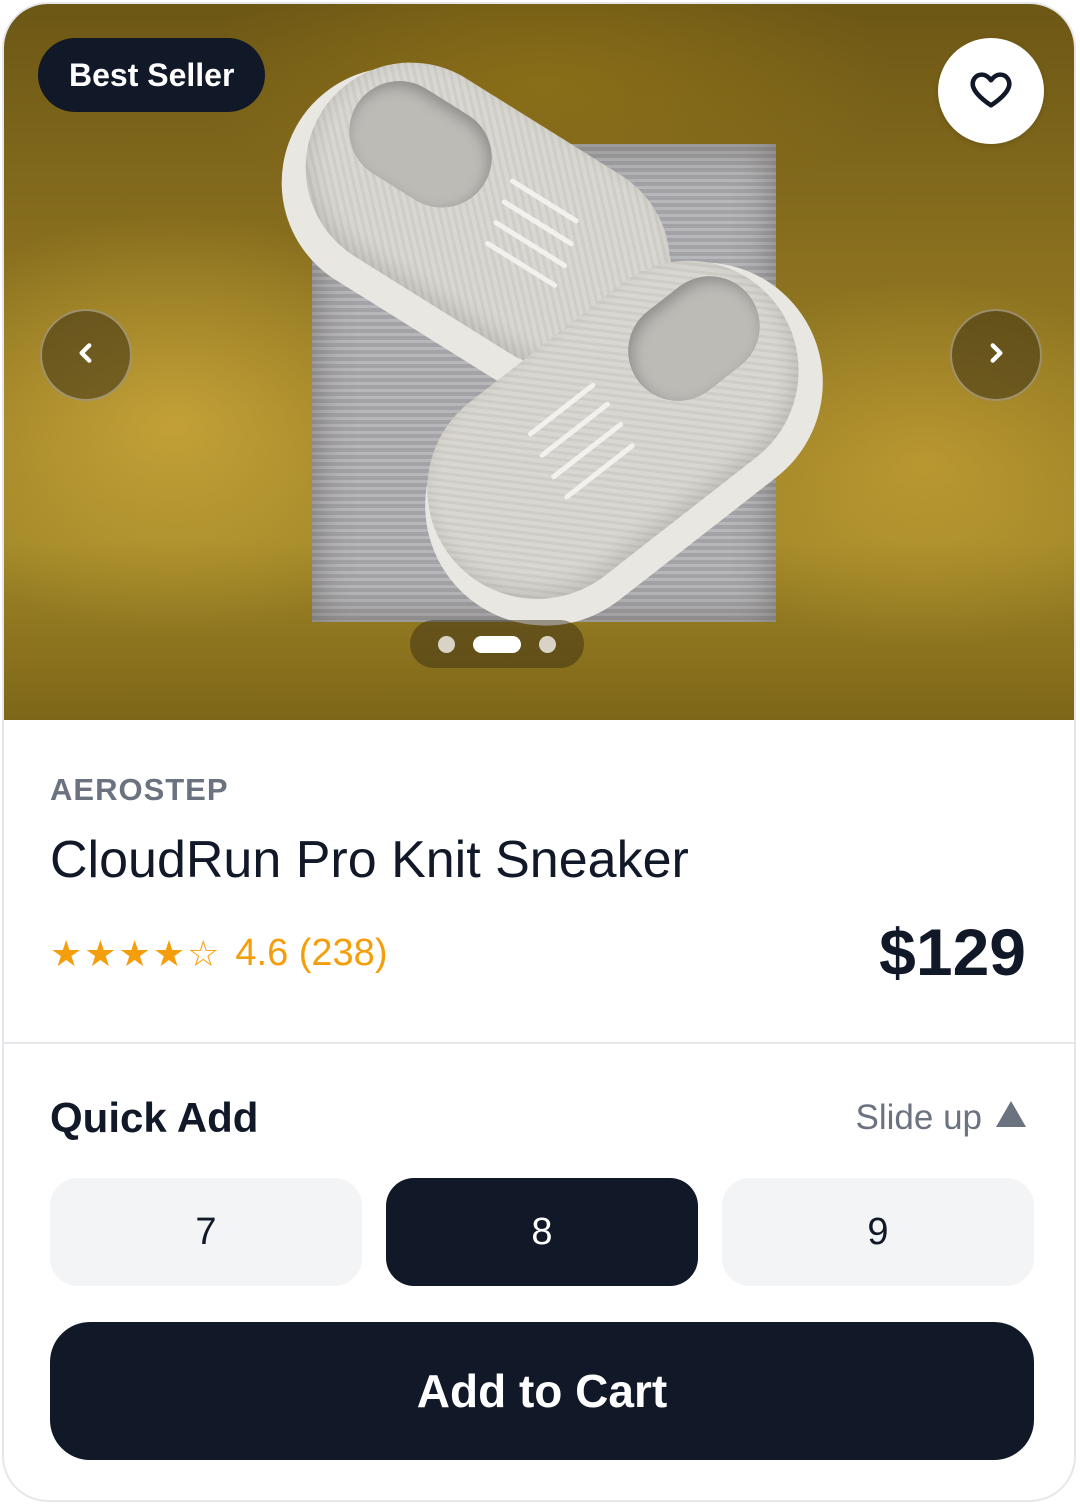  What do you see at coordinates (952, 952) in the screenshot?
I see `product-price: $129` at bounding box center [952, 952].